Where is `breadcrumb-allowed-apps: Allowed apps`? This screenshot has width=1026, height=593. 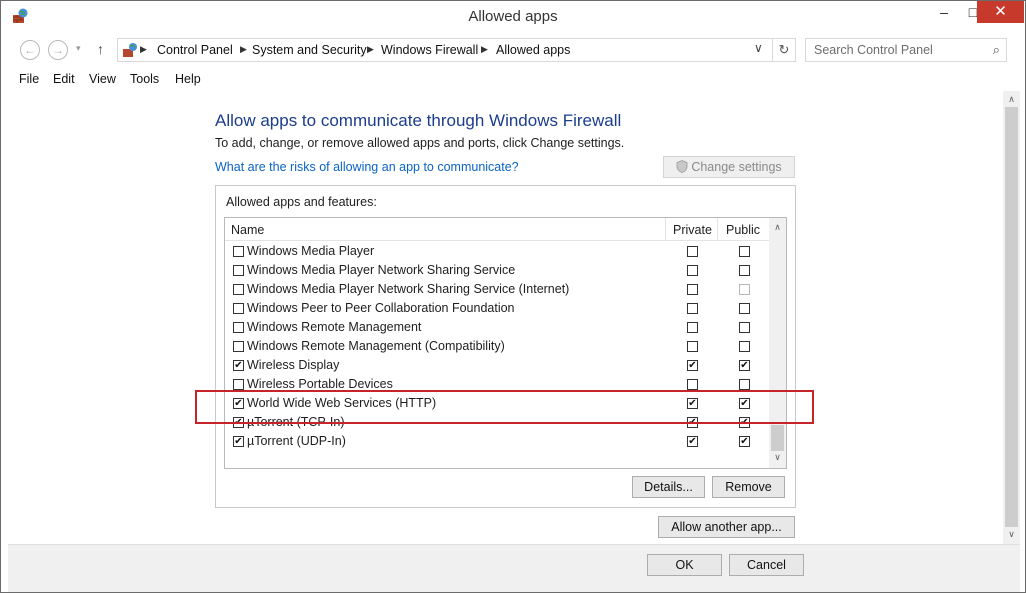
breadcrumb-allowed-apps: Allowed apps is located at coordinates (533, 50).